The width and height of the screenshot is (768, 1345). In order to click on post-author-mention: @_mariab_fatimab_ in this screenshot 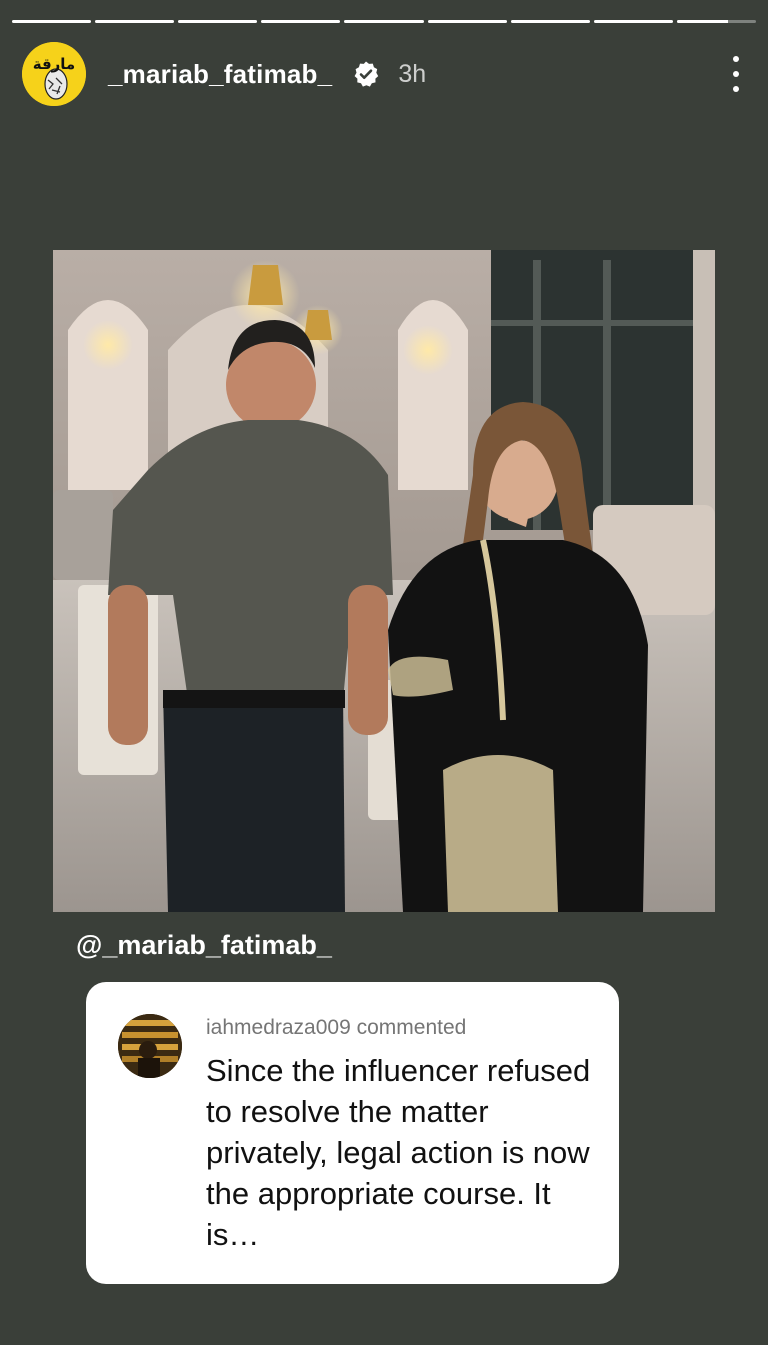, I will do `click(204, 945)`.